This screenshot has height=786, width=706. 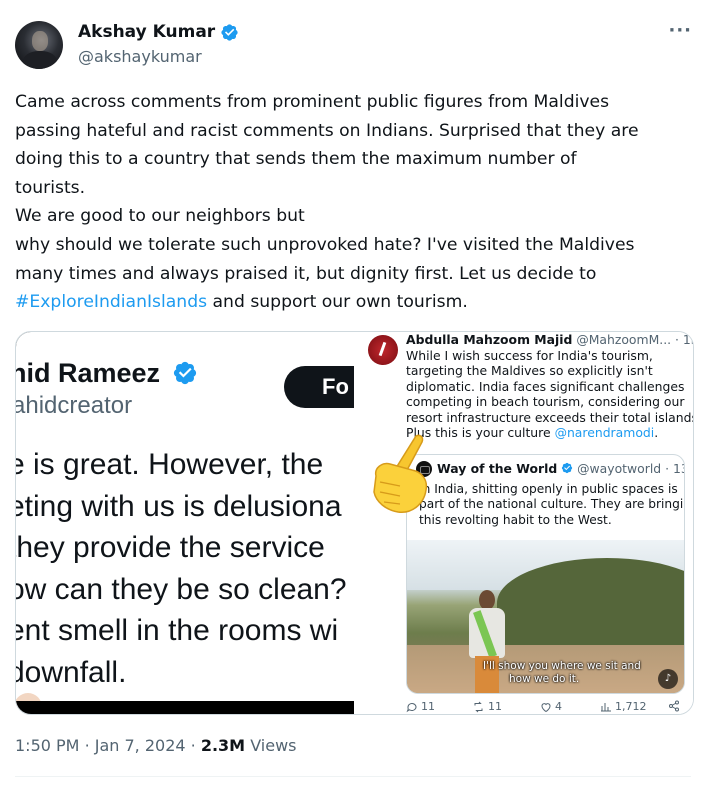 I want to click on author-avatar, so click(x=39, y=45).